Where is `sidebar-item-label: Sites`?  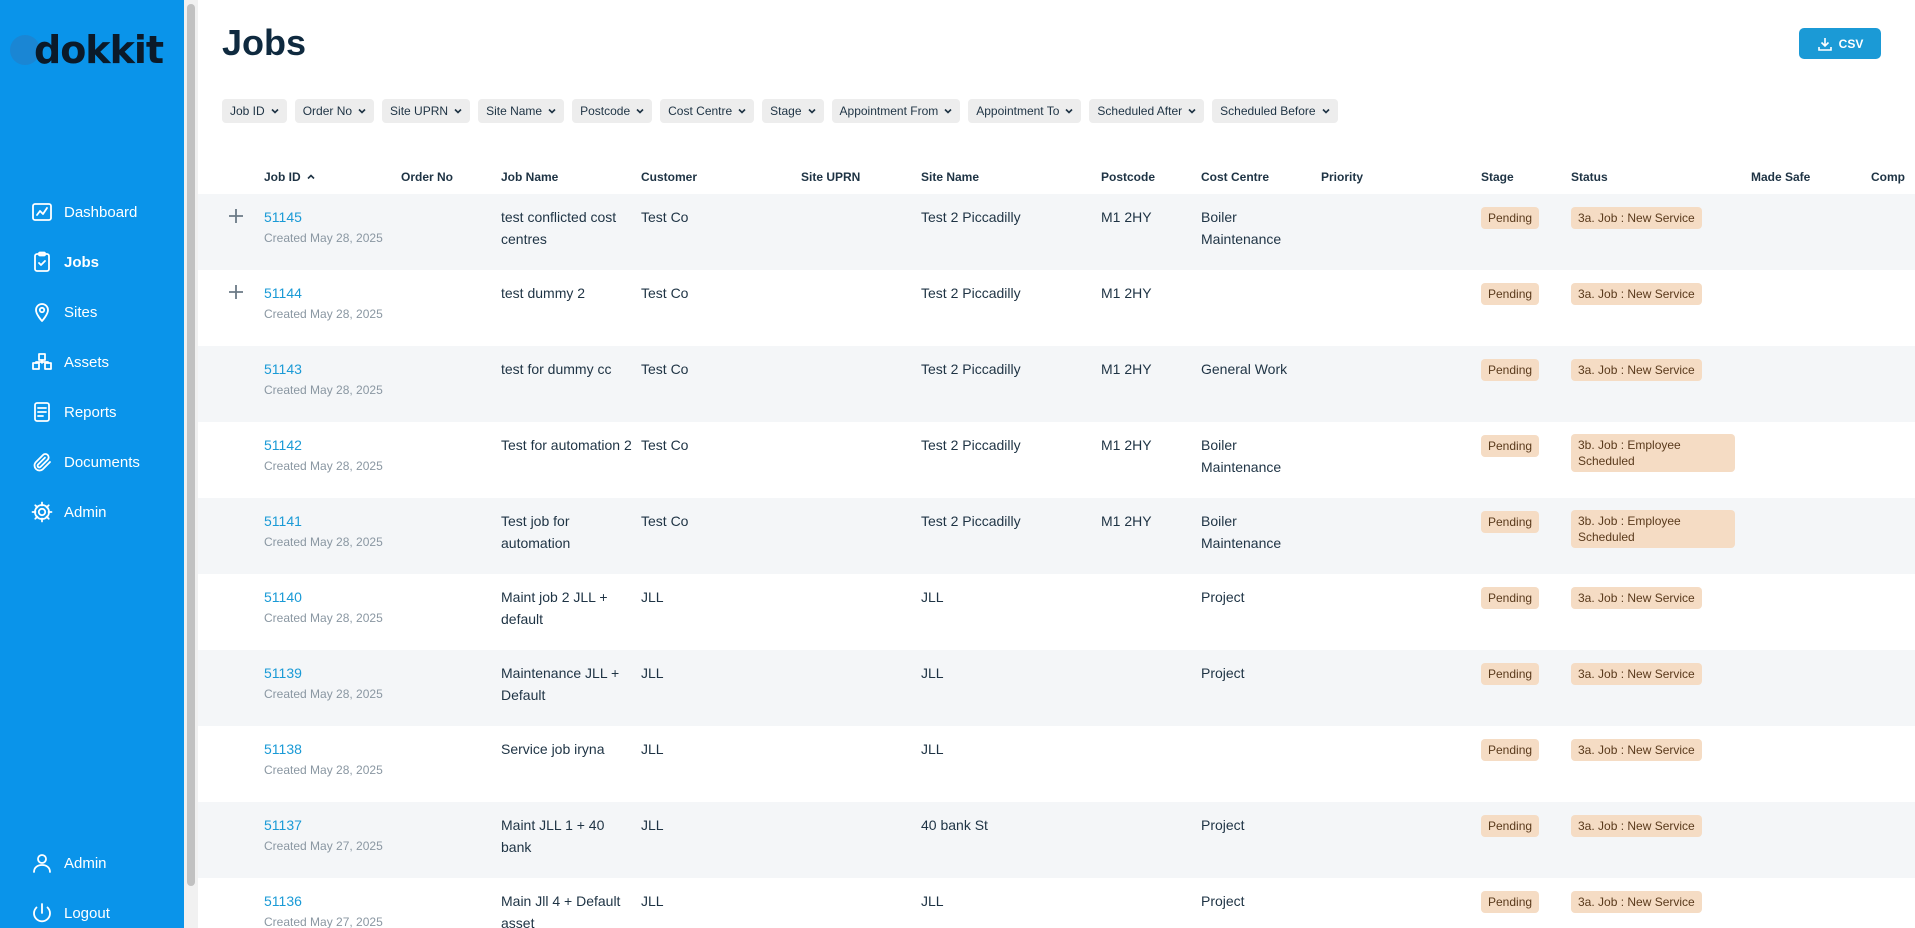
sidebar-item-label: Sites is located at coordinates (81, 312).